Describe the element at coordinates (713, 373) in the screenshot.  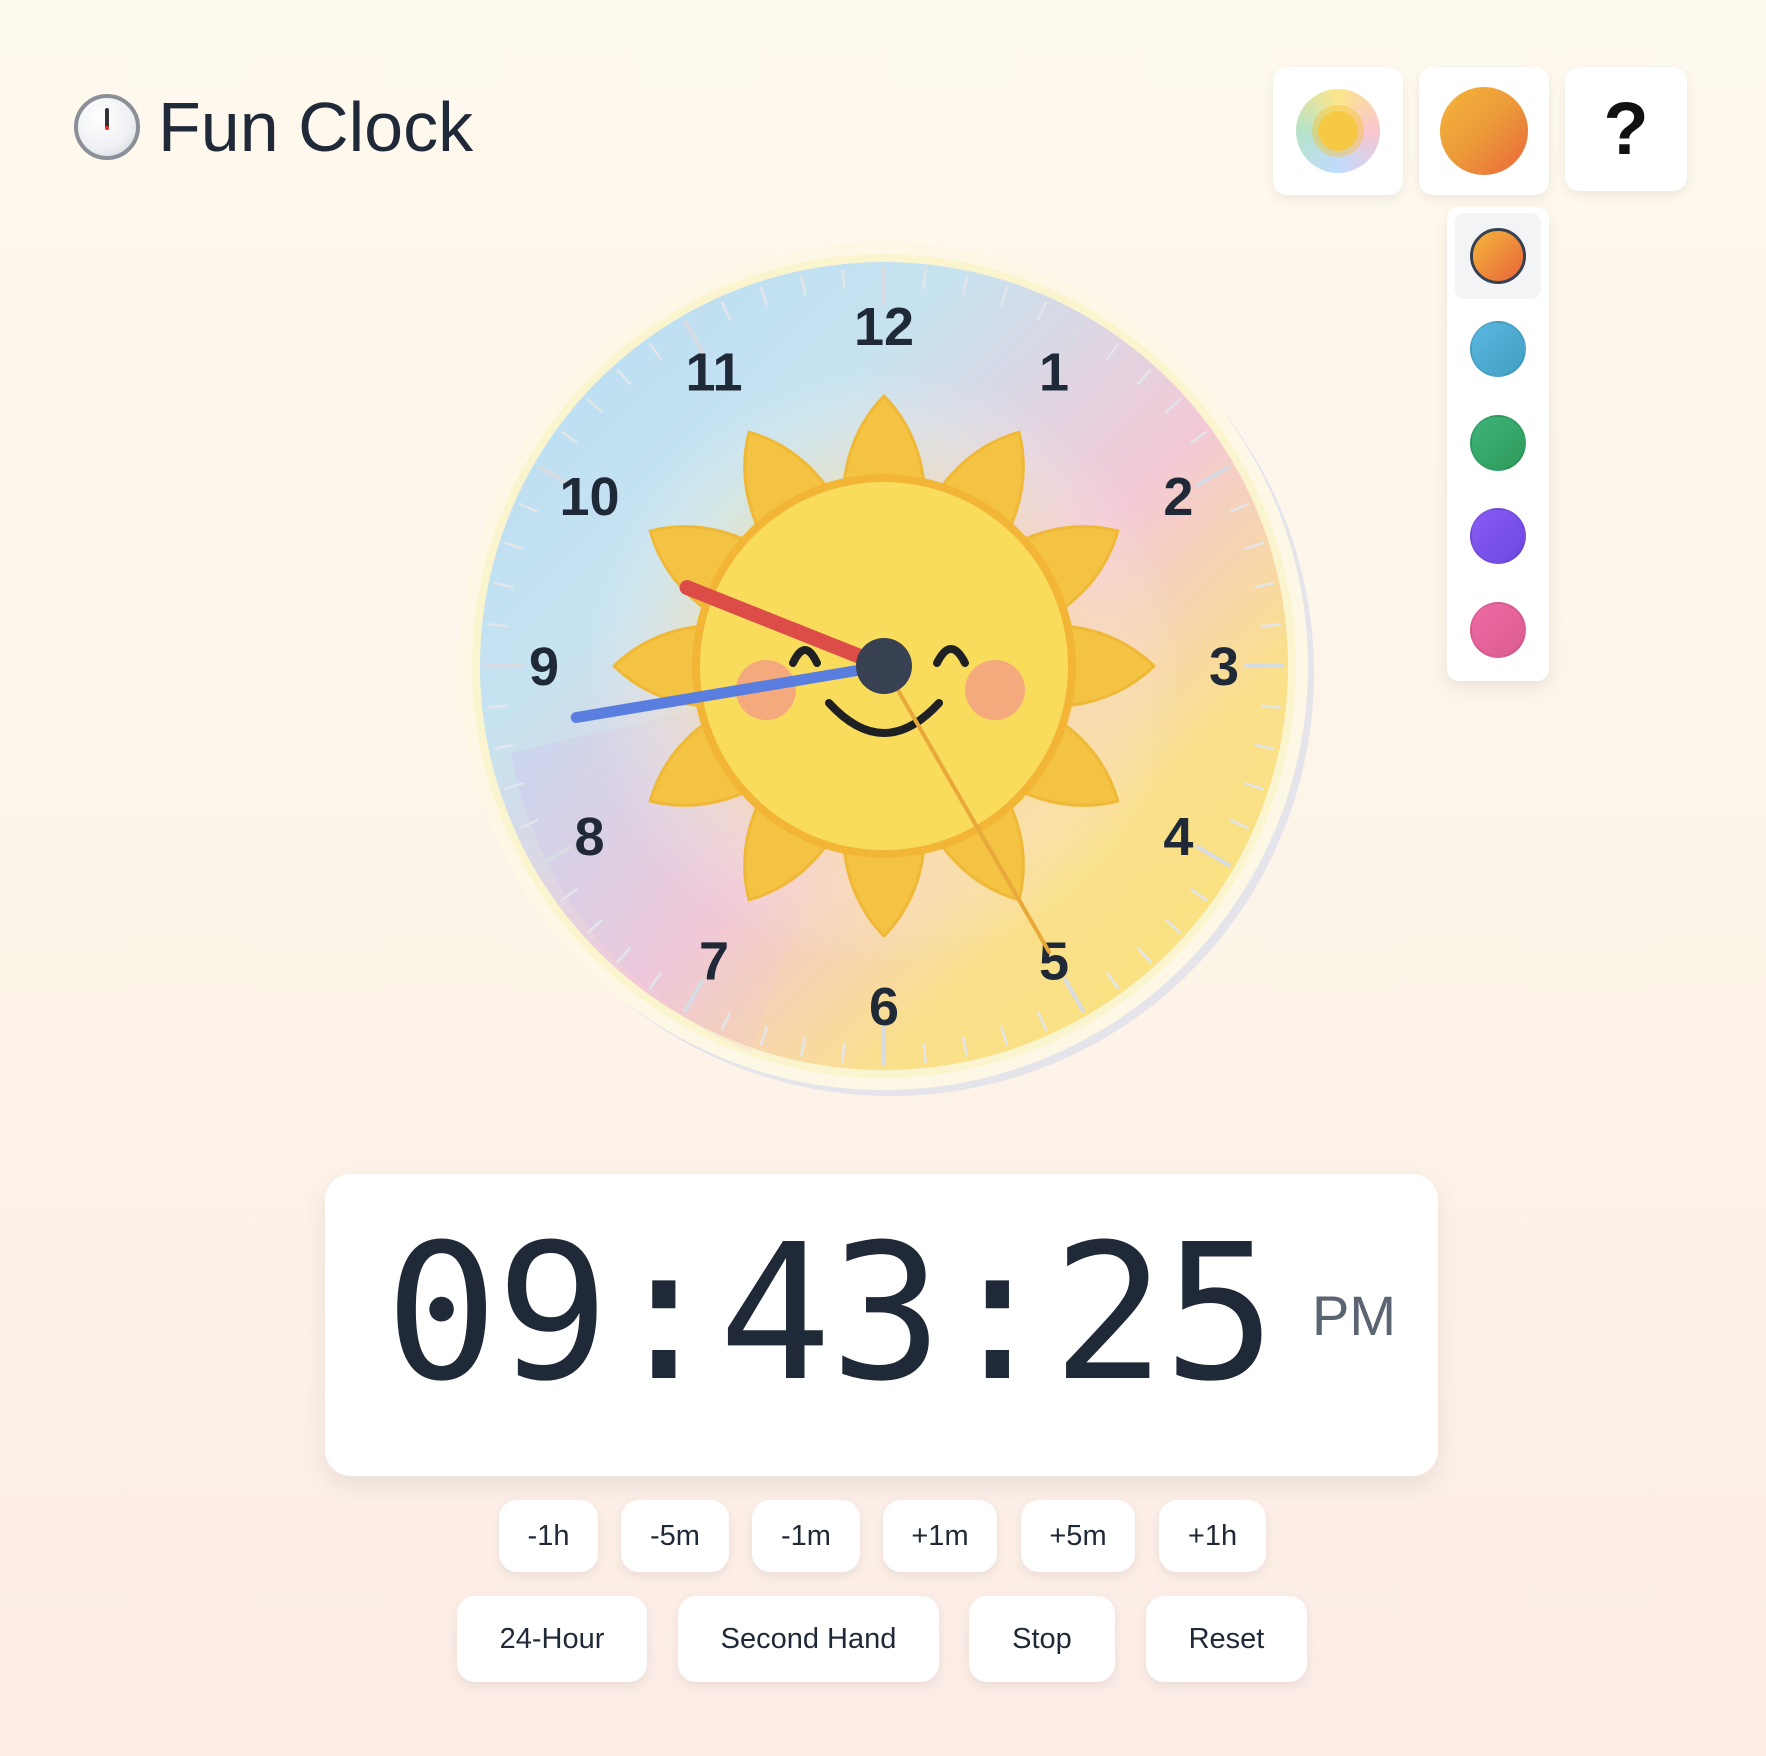
I see `hour-number-11: 11` at that location.